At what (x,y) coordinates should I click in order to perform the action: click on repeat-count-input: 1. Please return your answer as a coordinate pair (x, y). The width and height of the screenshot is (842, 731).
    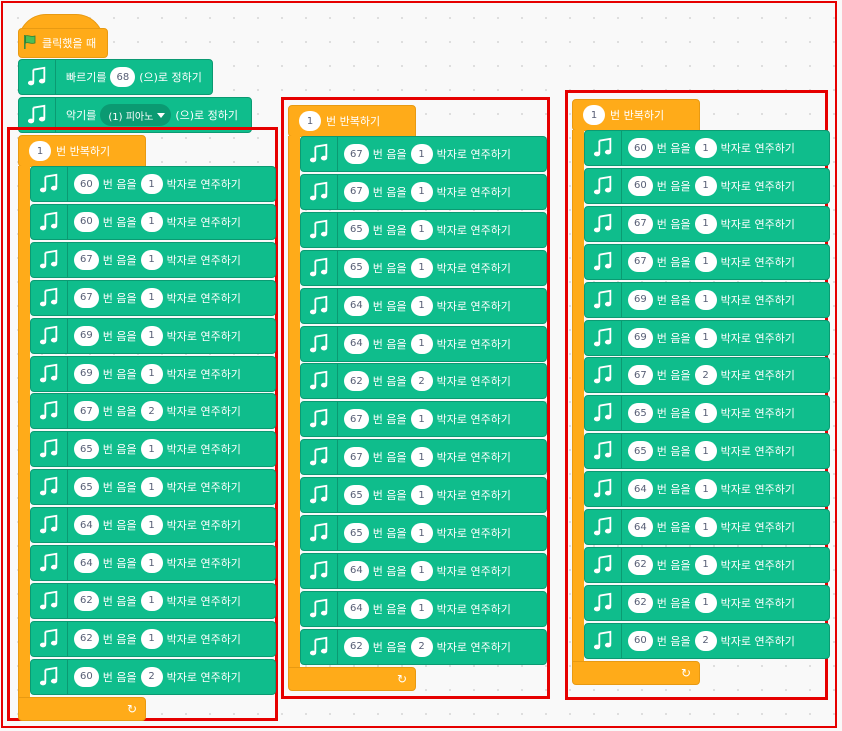
    Looking at the image, I should click on (40, 151).